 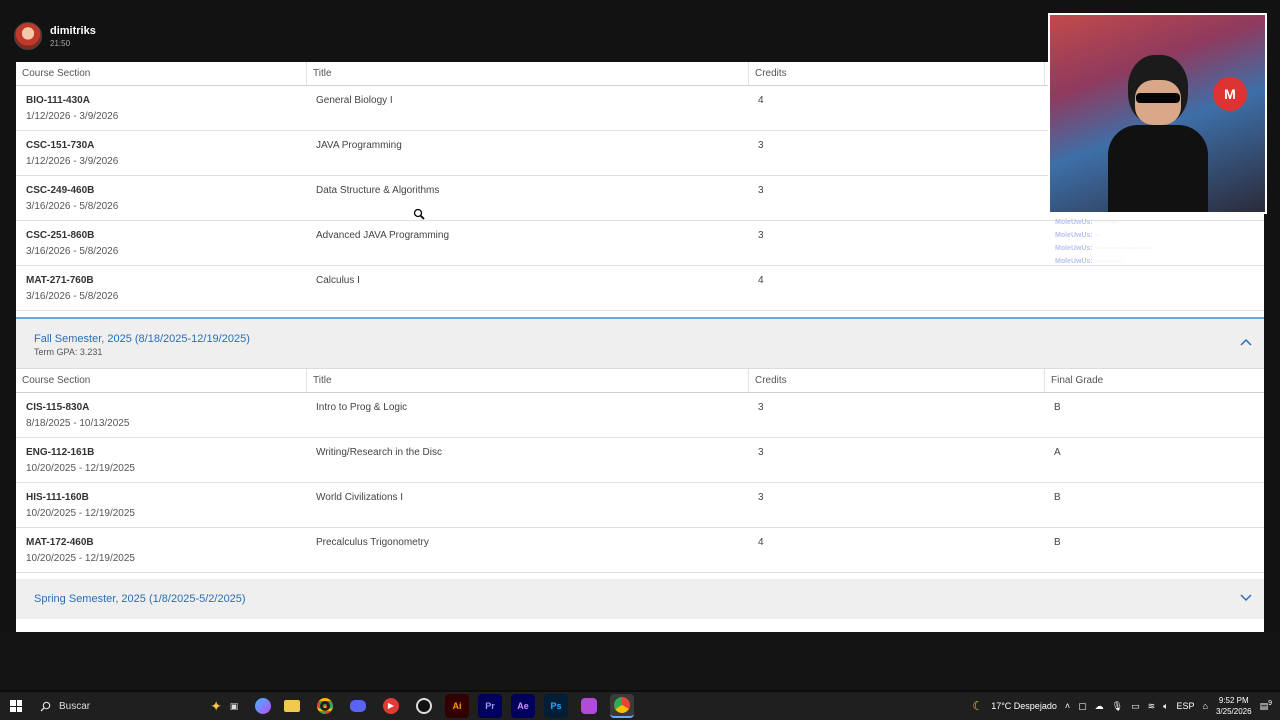 I want to click on volume-icon: 🔈︎, so click(x=1165, y=706).